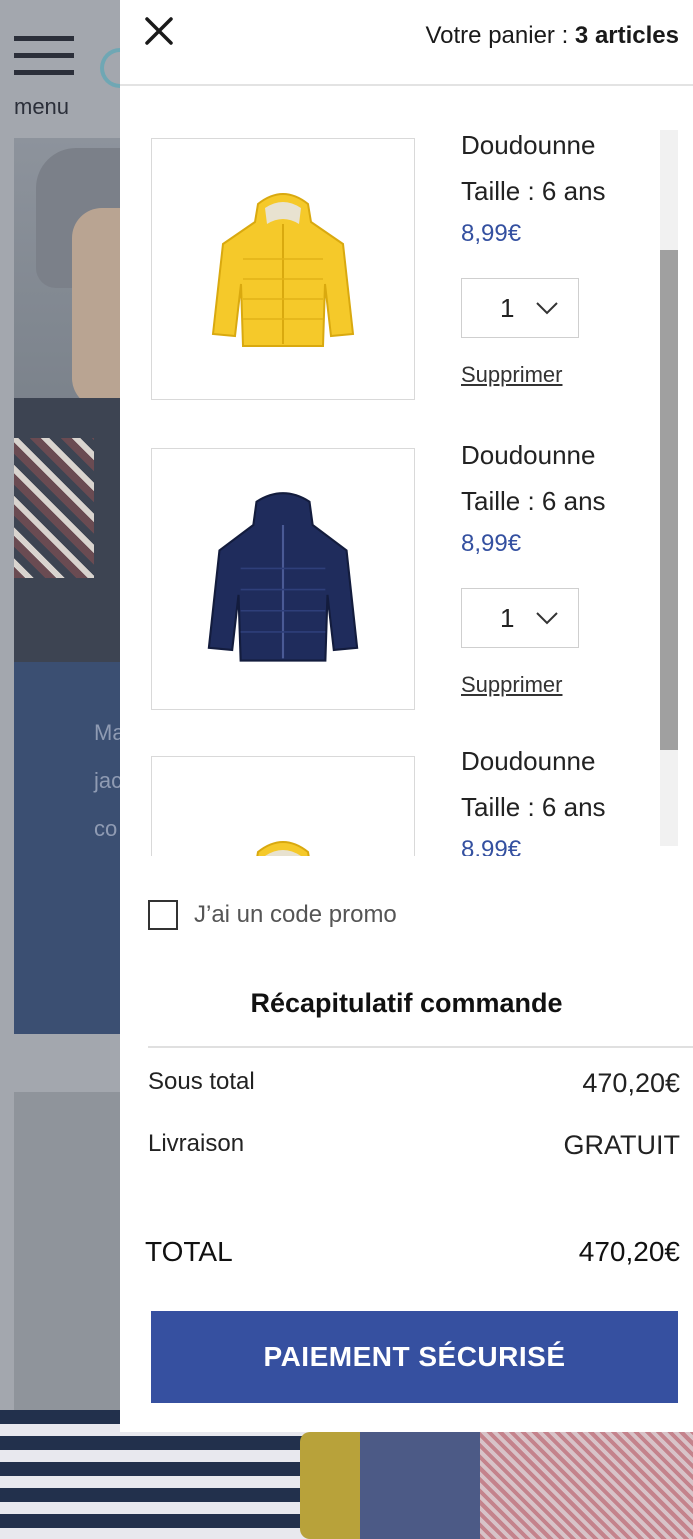 The width and height of the screenshot is (693, 1539). Describe the element at coordinates (552, 35) in the screenshot. I see `cart-title: Votre panier : 3 articles` at that location.